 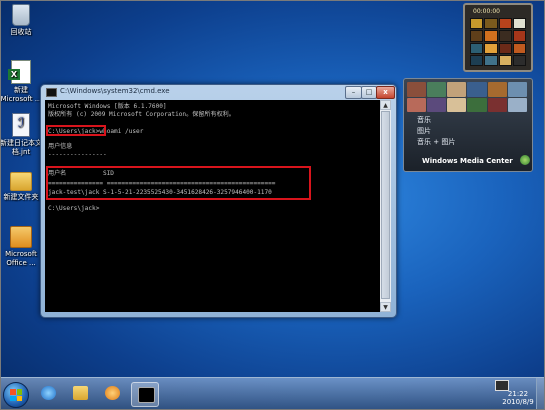 I want to click on taskbar-windows-explorer, so click(x=80, y=393).